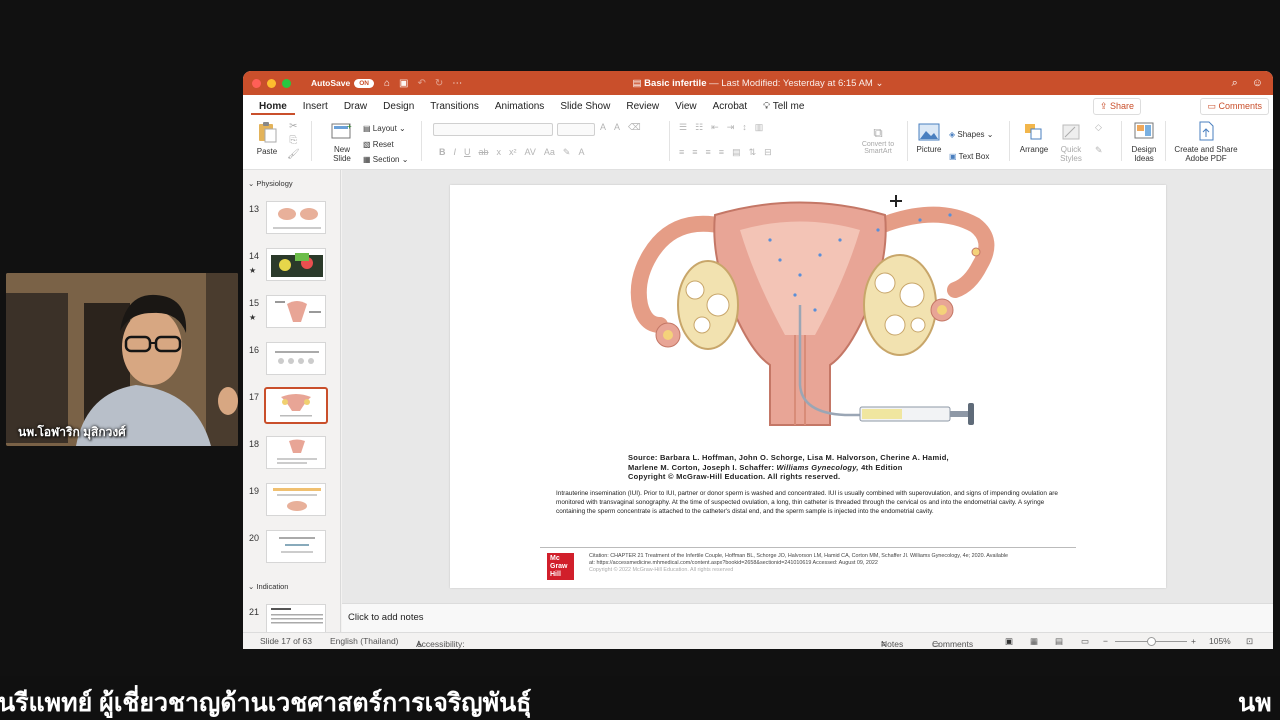 Image resolution: width=1280 pixels, height=720 pixels. I want to click on fit-to-window-icon: ⊡, so click(1249, 641).